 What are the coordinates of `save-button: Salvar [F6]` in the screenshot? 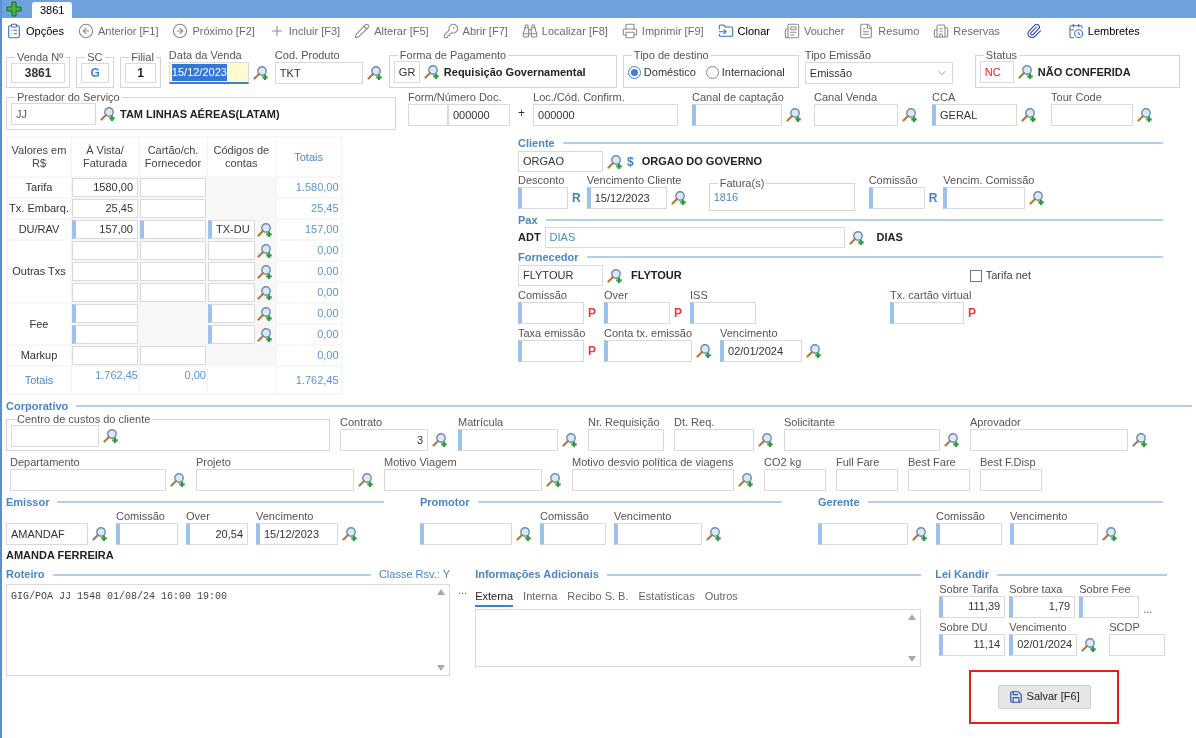 It's located at (1044, 696).